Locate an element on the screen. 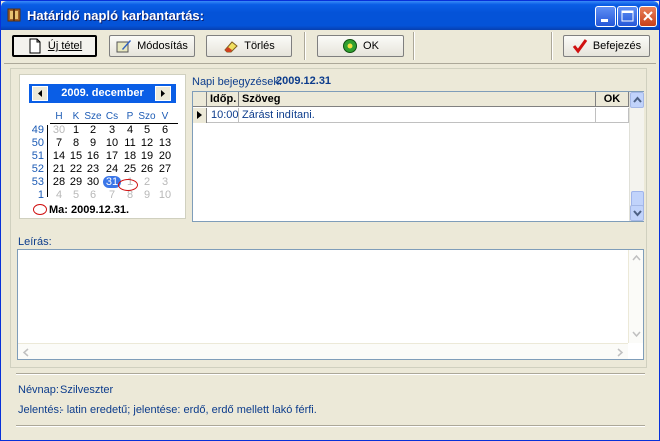 The height and width of the screenshot is (441, 660). ok-button: OK is located at coordinates (360, 46).